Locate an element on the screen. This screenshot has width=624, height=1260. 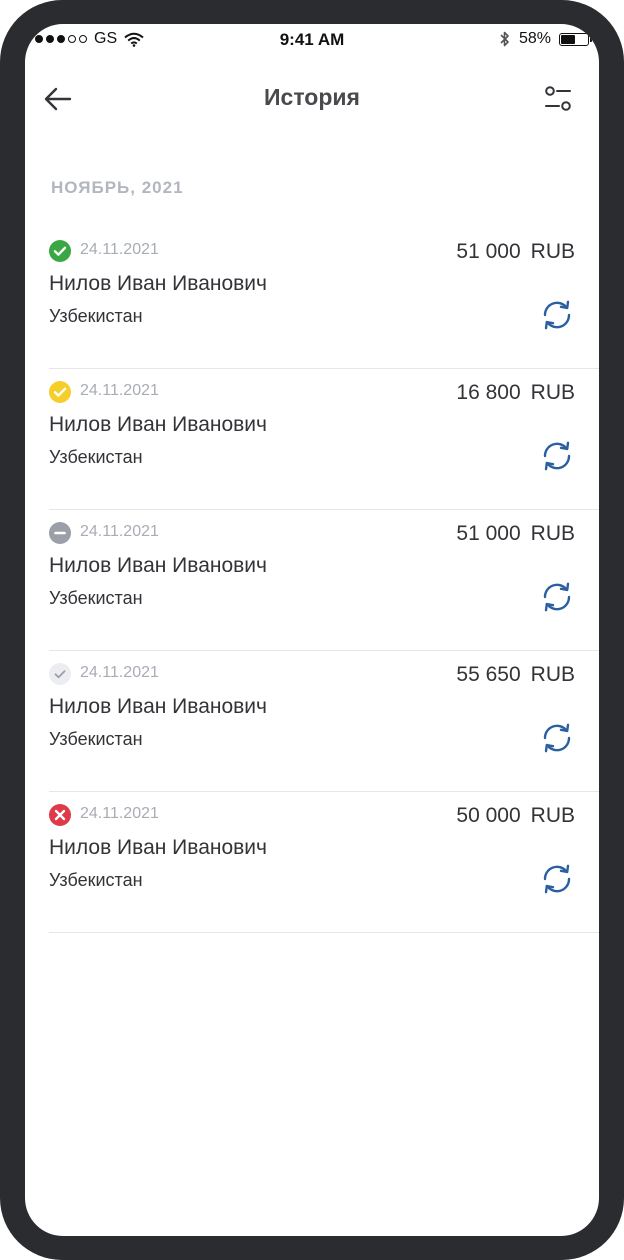
nav-bar: История is located at coordinates (312, 99).